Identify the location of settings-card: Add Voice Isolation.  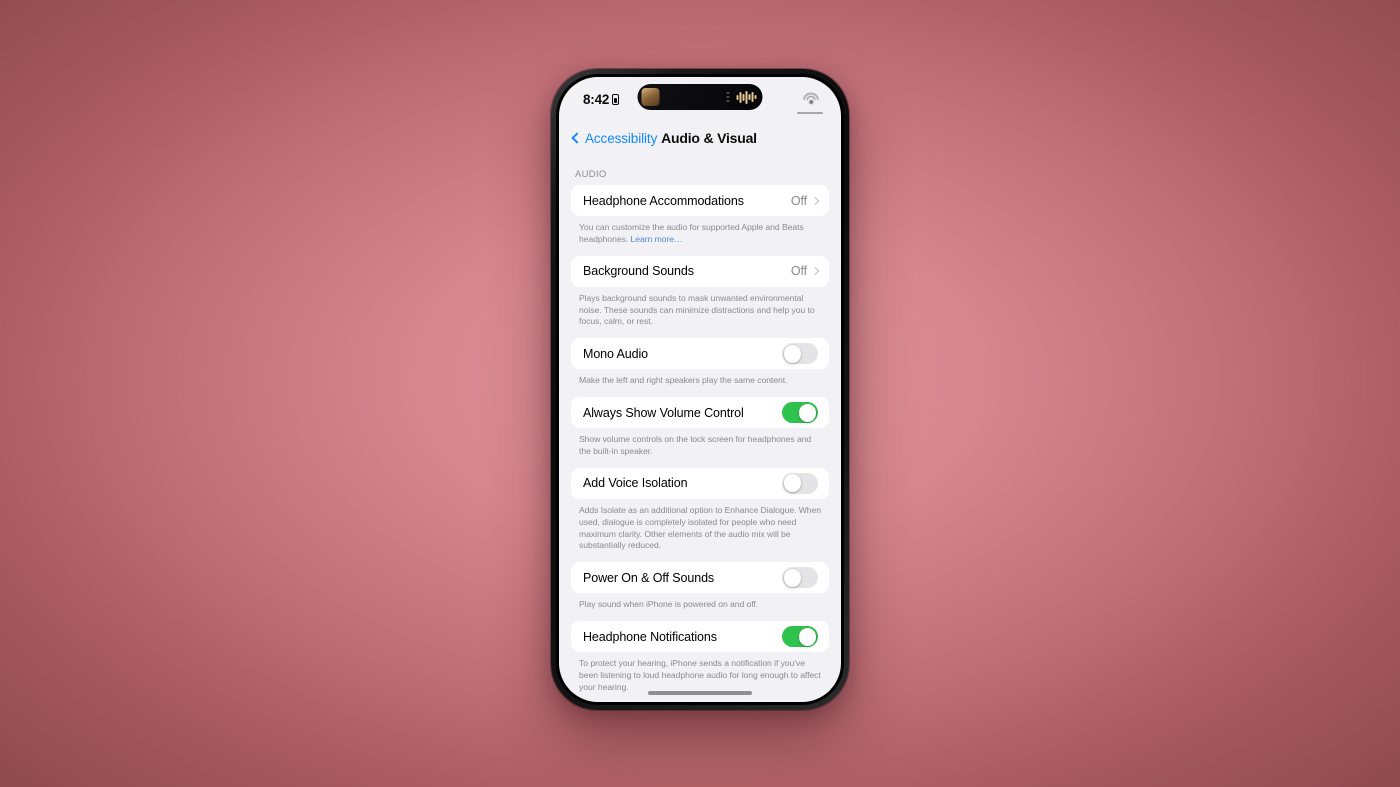
(700, 483).